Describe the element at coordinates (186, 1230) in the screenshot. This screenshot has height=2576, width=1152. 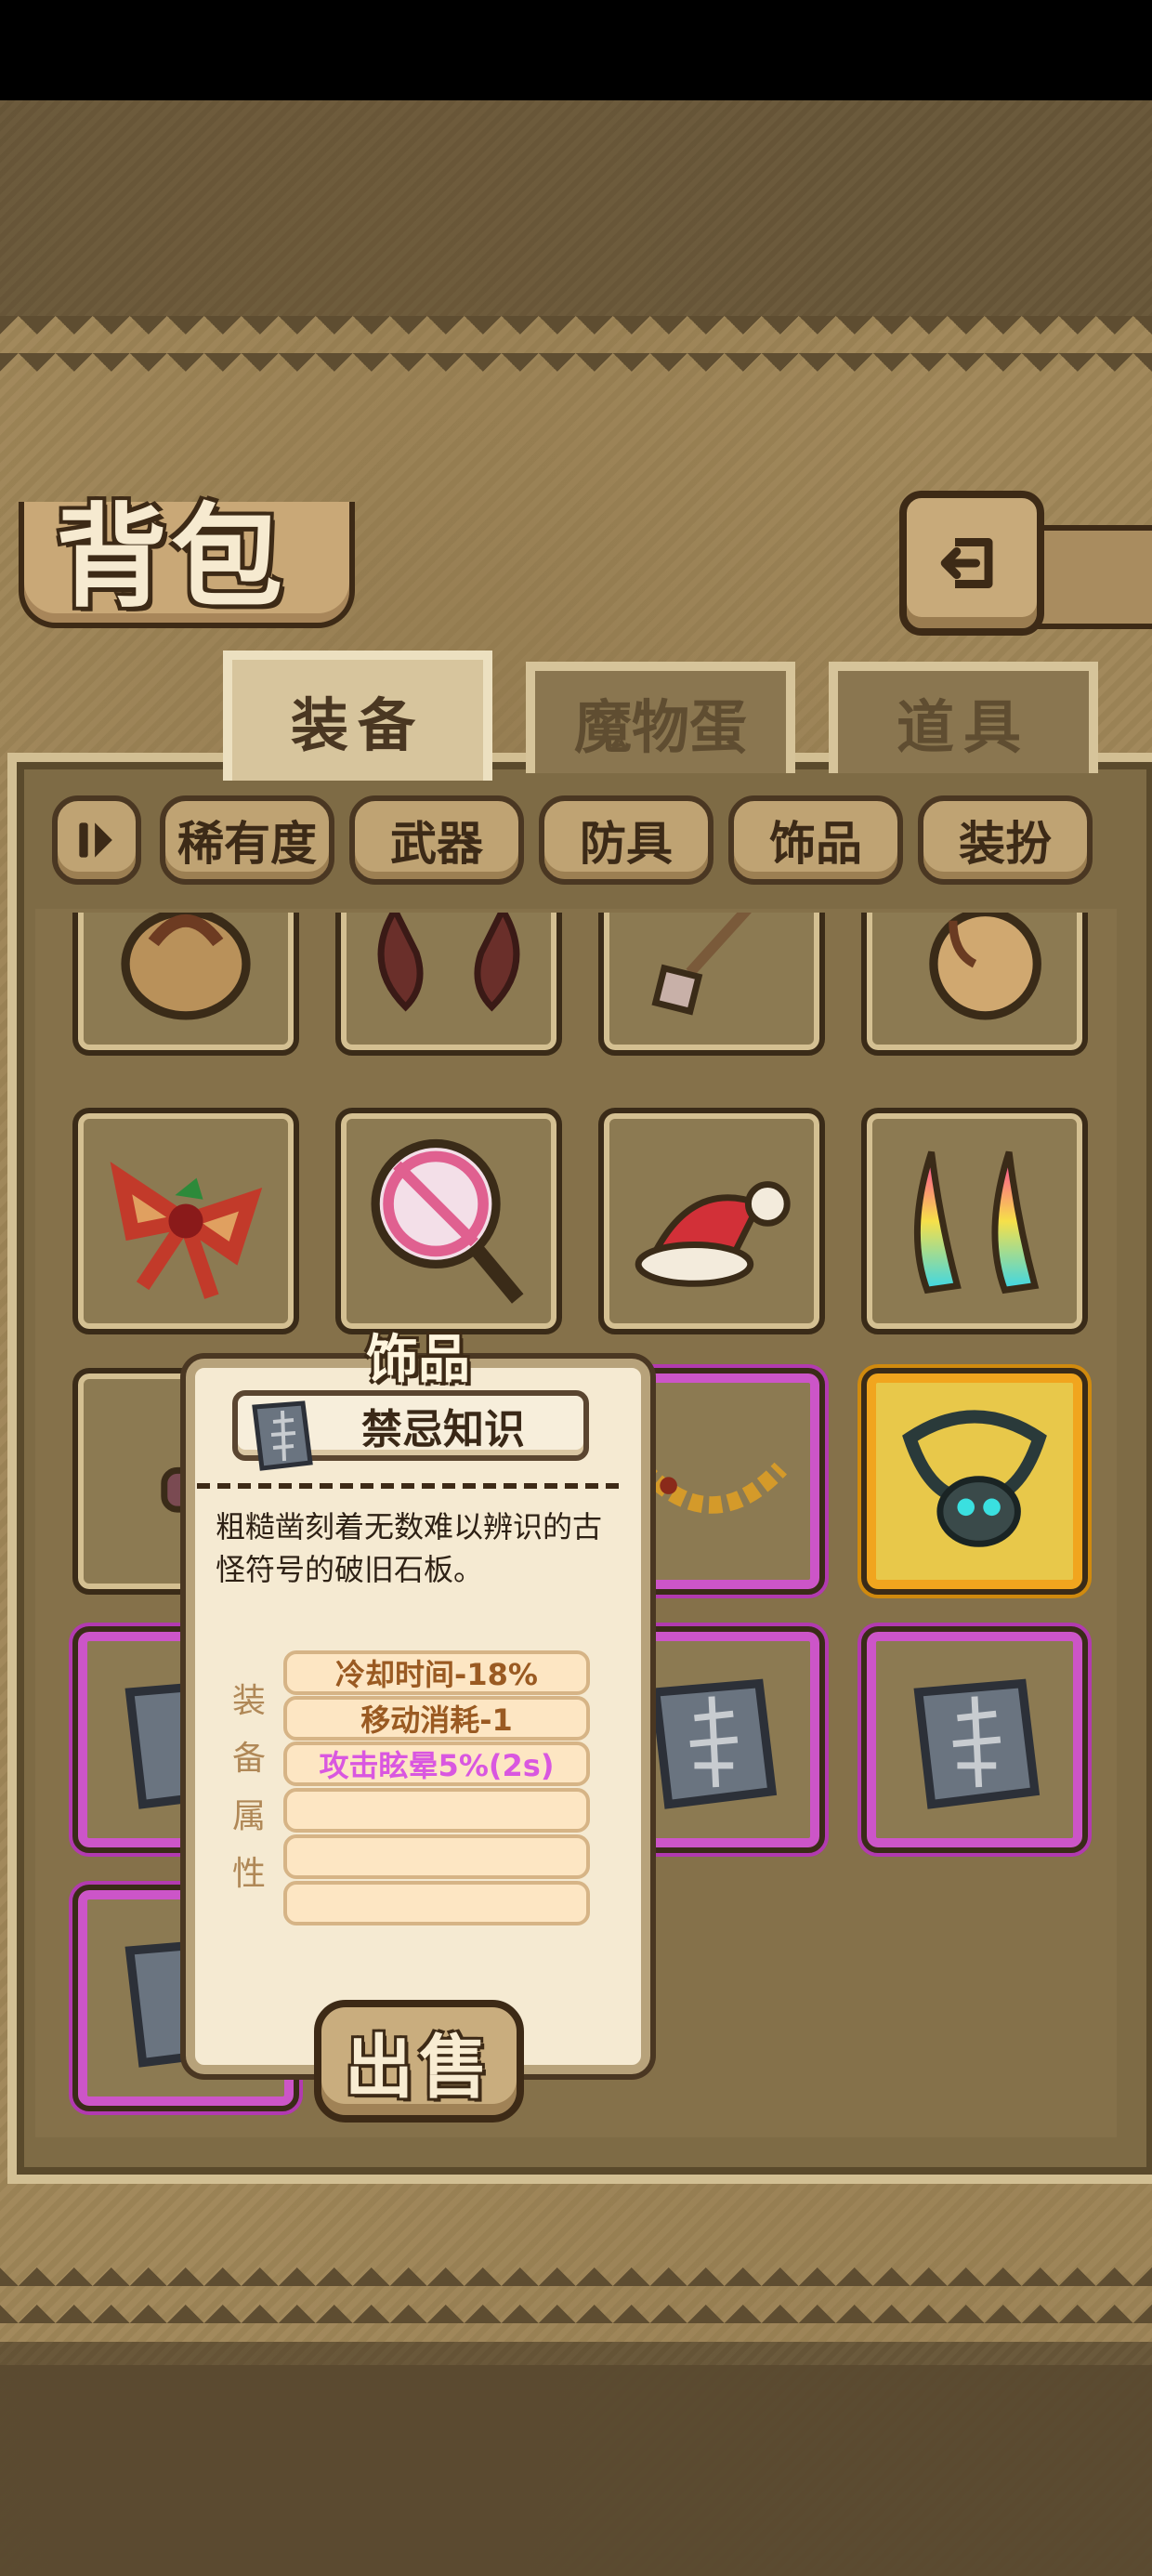
I see `bow-ribbon-icon` at that location.